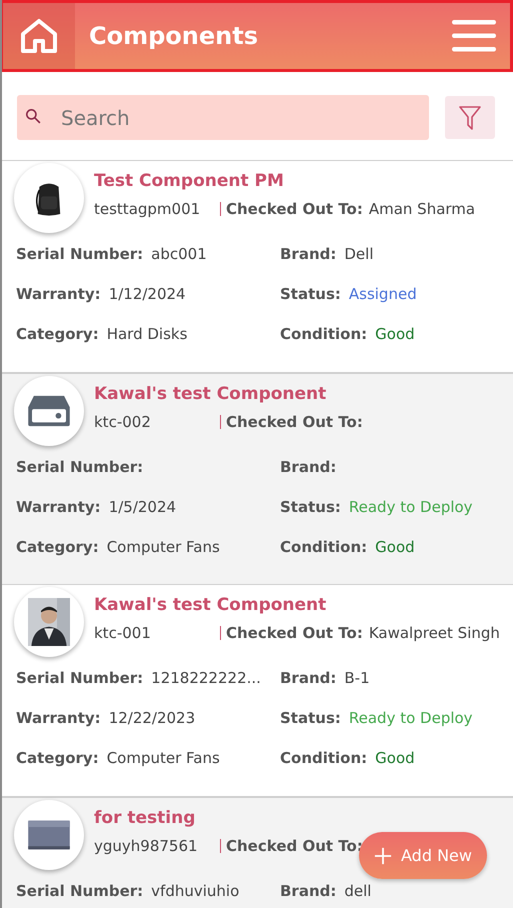 The image size is (513, 908). I want to click on filter-button, so click(470, 117).